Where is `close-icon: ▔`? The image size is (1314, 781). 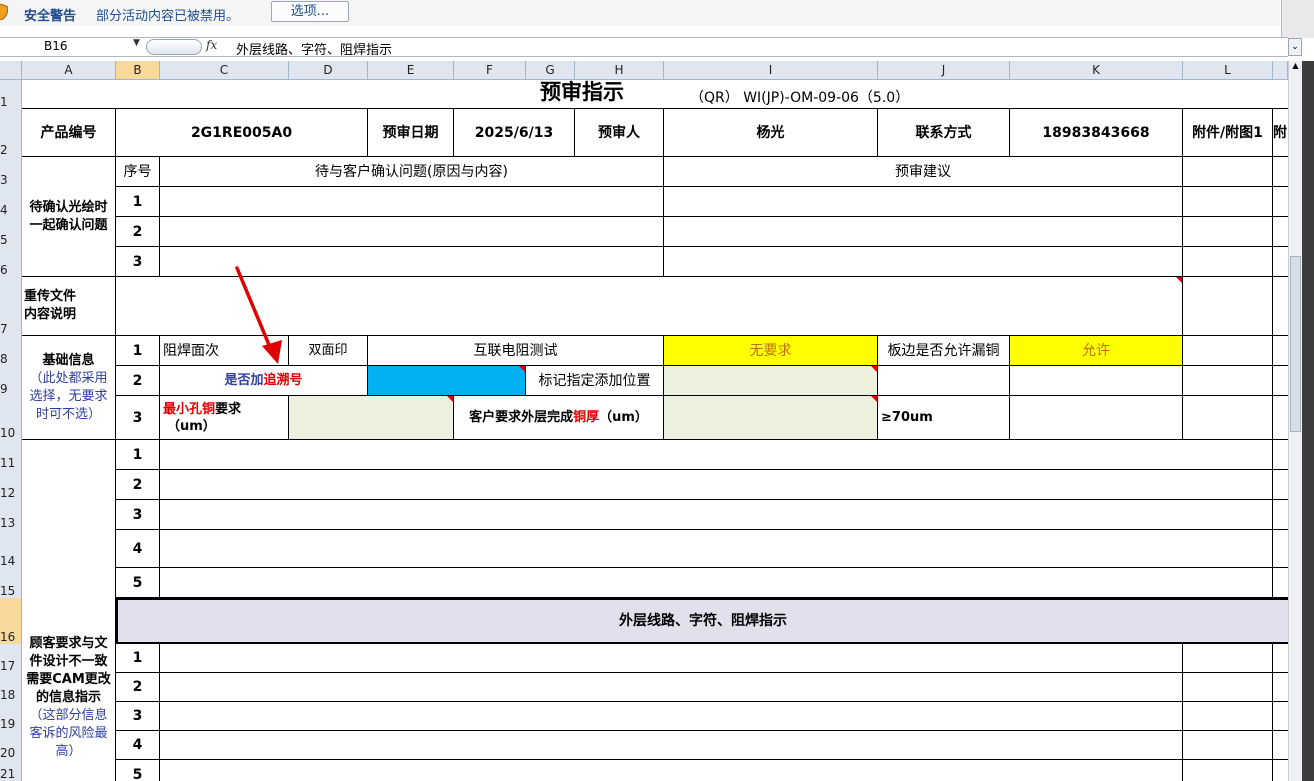 close-icon: ▔ is located at coordinates (1294, 6).